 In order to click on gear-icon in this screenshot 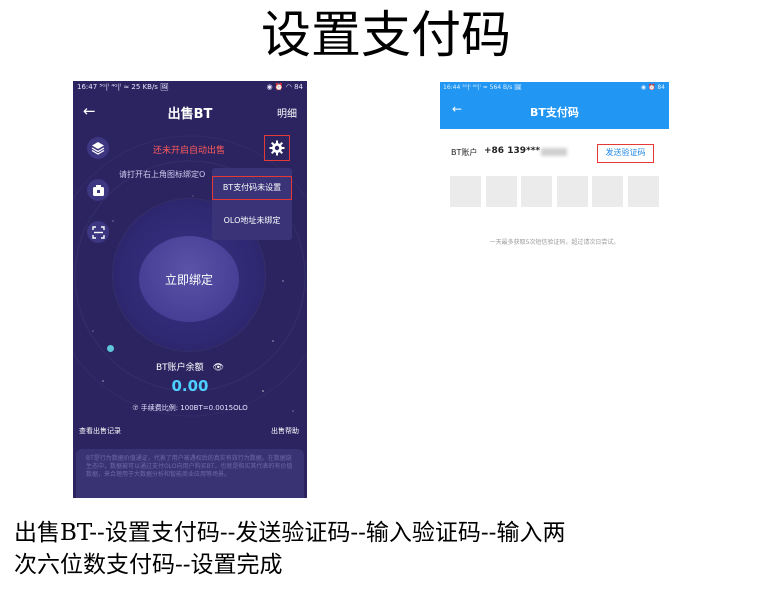, I will do `click(277, 148)`.